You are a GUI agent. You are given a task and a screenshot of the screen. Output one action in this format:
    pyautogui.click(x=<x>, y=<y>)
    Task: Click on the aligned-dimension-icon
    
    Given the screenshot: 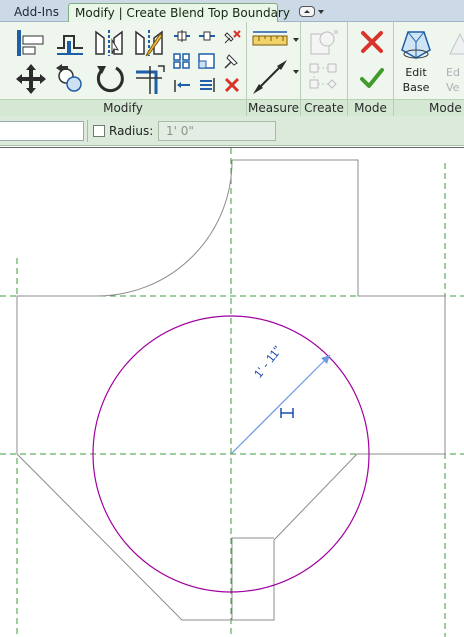 What is the action you would take?
    pyautogui.click(x=275, y=77)
    